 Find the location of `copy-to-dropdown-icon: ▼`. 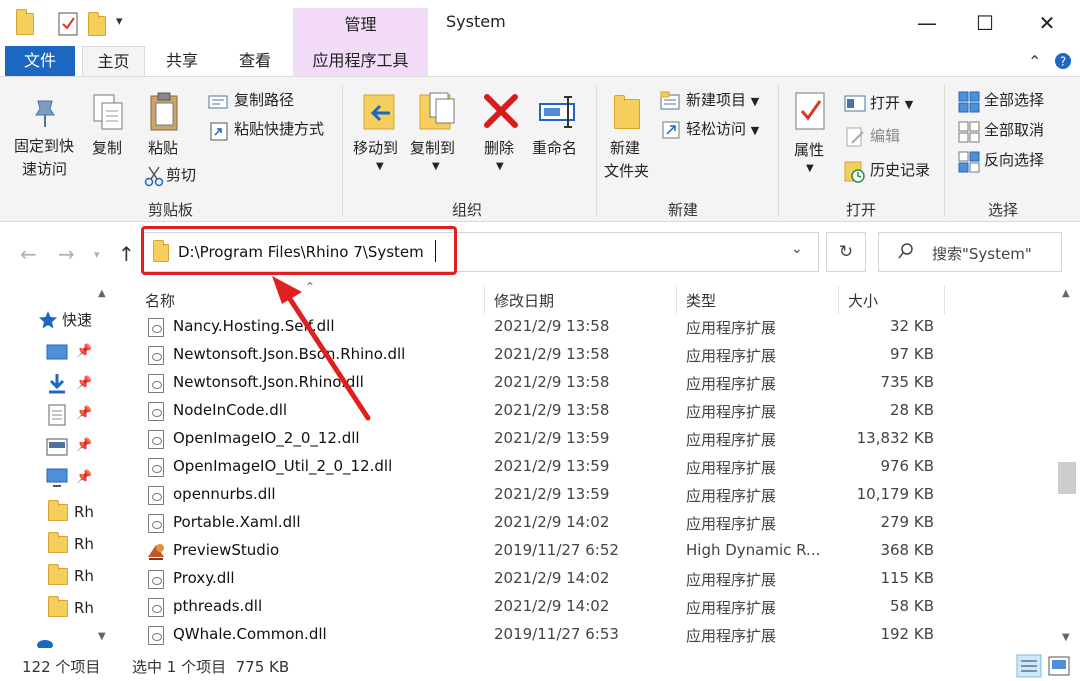

copy-to-dropdown-icon: ▼ is located at coordinates (436, 166).